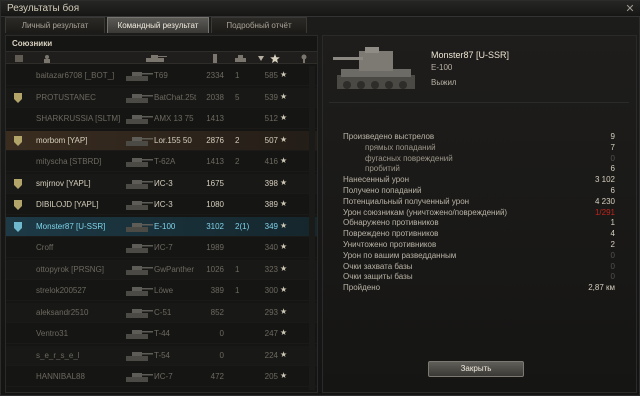 This screenshot has height=396, width=640. I want to click on xp-value: 349, so click(271, 226).